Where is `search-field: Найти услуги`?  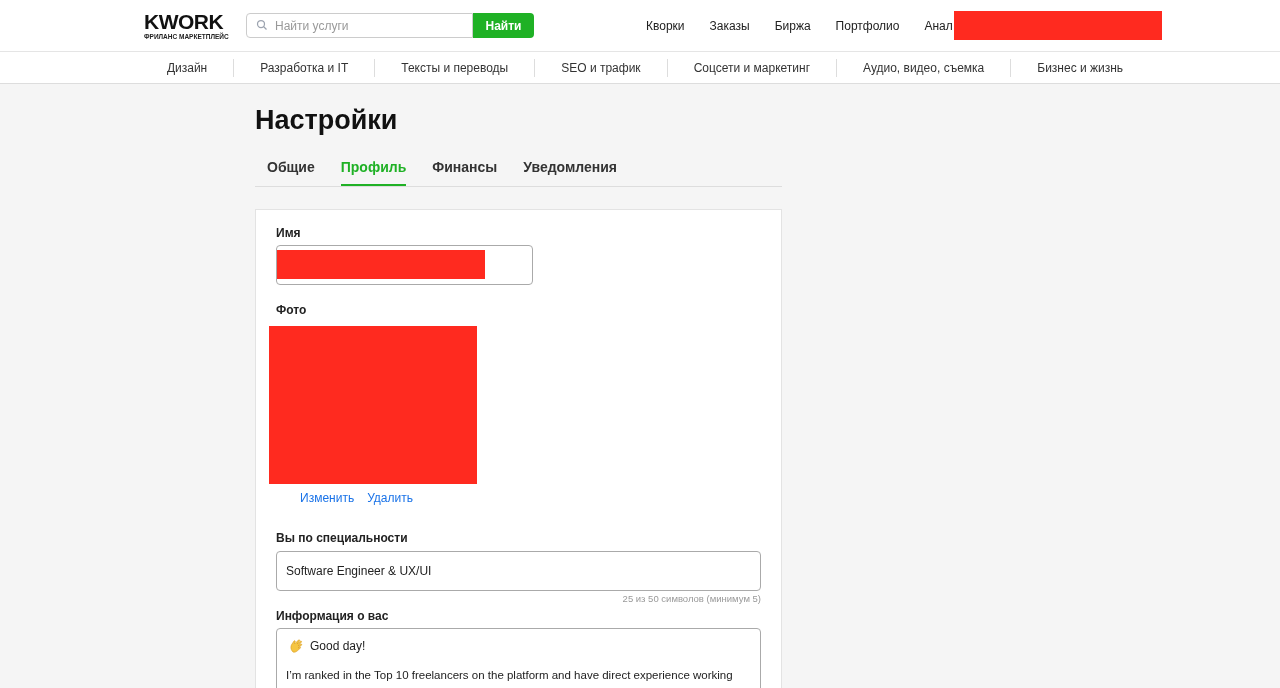 search-field: Найти услуги is located at coordinates (359, 25).